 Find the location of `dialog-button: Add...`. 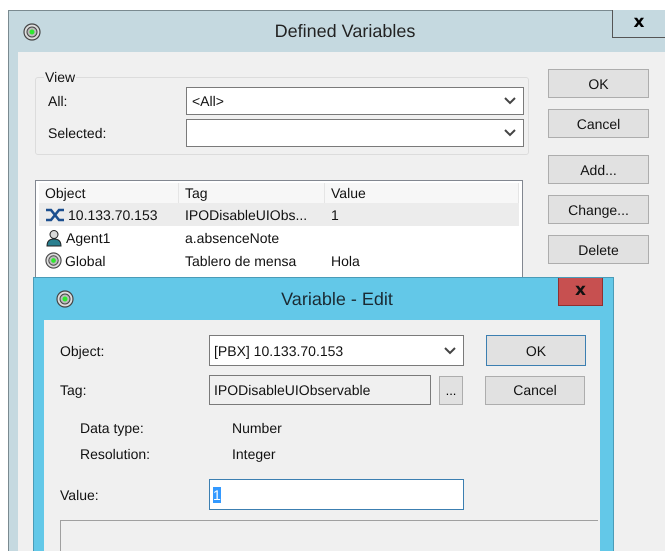

dialog-button: Add... is located at coordinates (598, 169).